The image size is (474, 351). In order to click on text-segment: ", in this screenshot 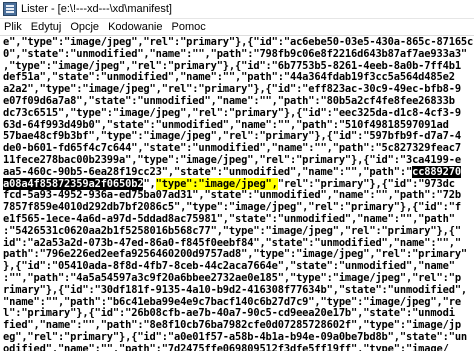, I will do `click(149, 183)`.